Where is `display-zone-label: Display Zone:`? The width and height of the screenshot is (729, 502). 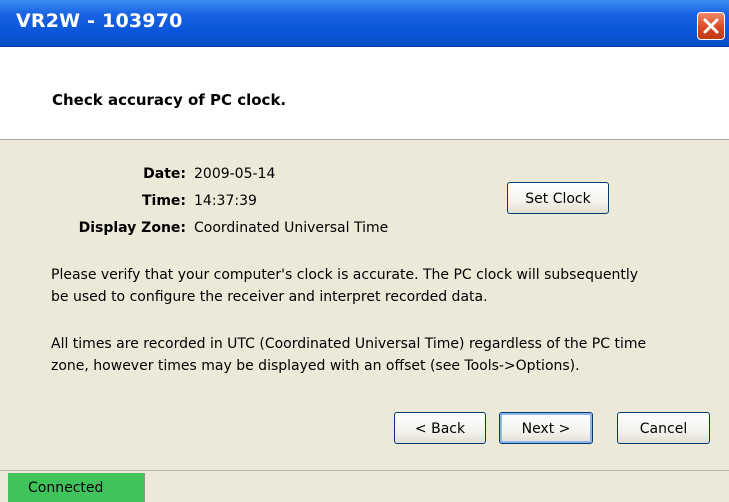
display-zone-label: Display Zone: is located at coordinates (132, 228).